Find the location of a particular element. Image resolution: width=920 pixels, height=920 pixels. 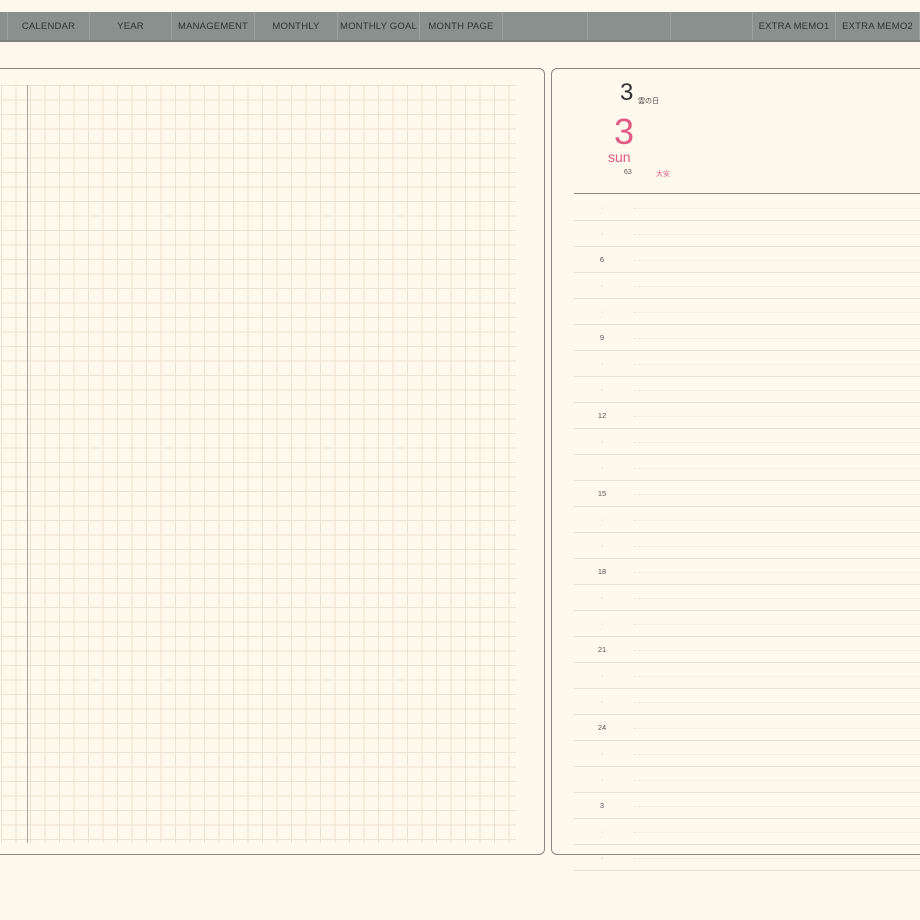

hour-row: 12 is located at coordinates (747, 416).